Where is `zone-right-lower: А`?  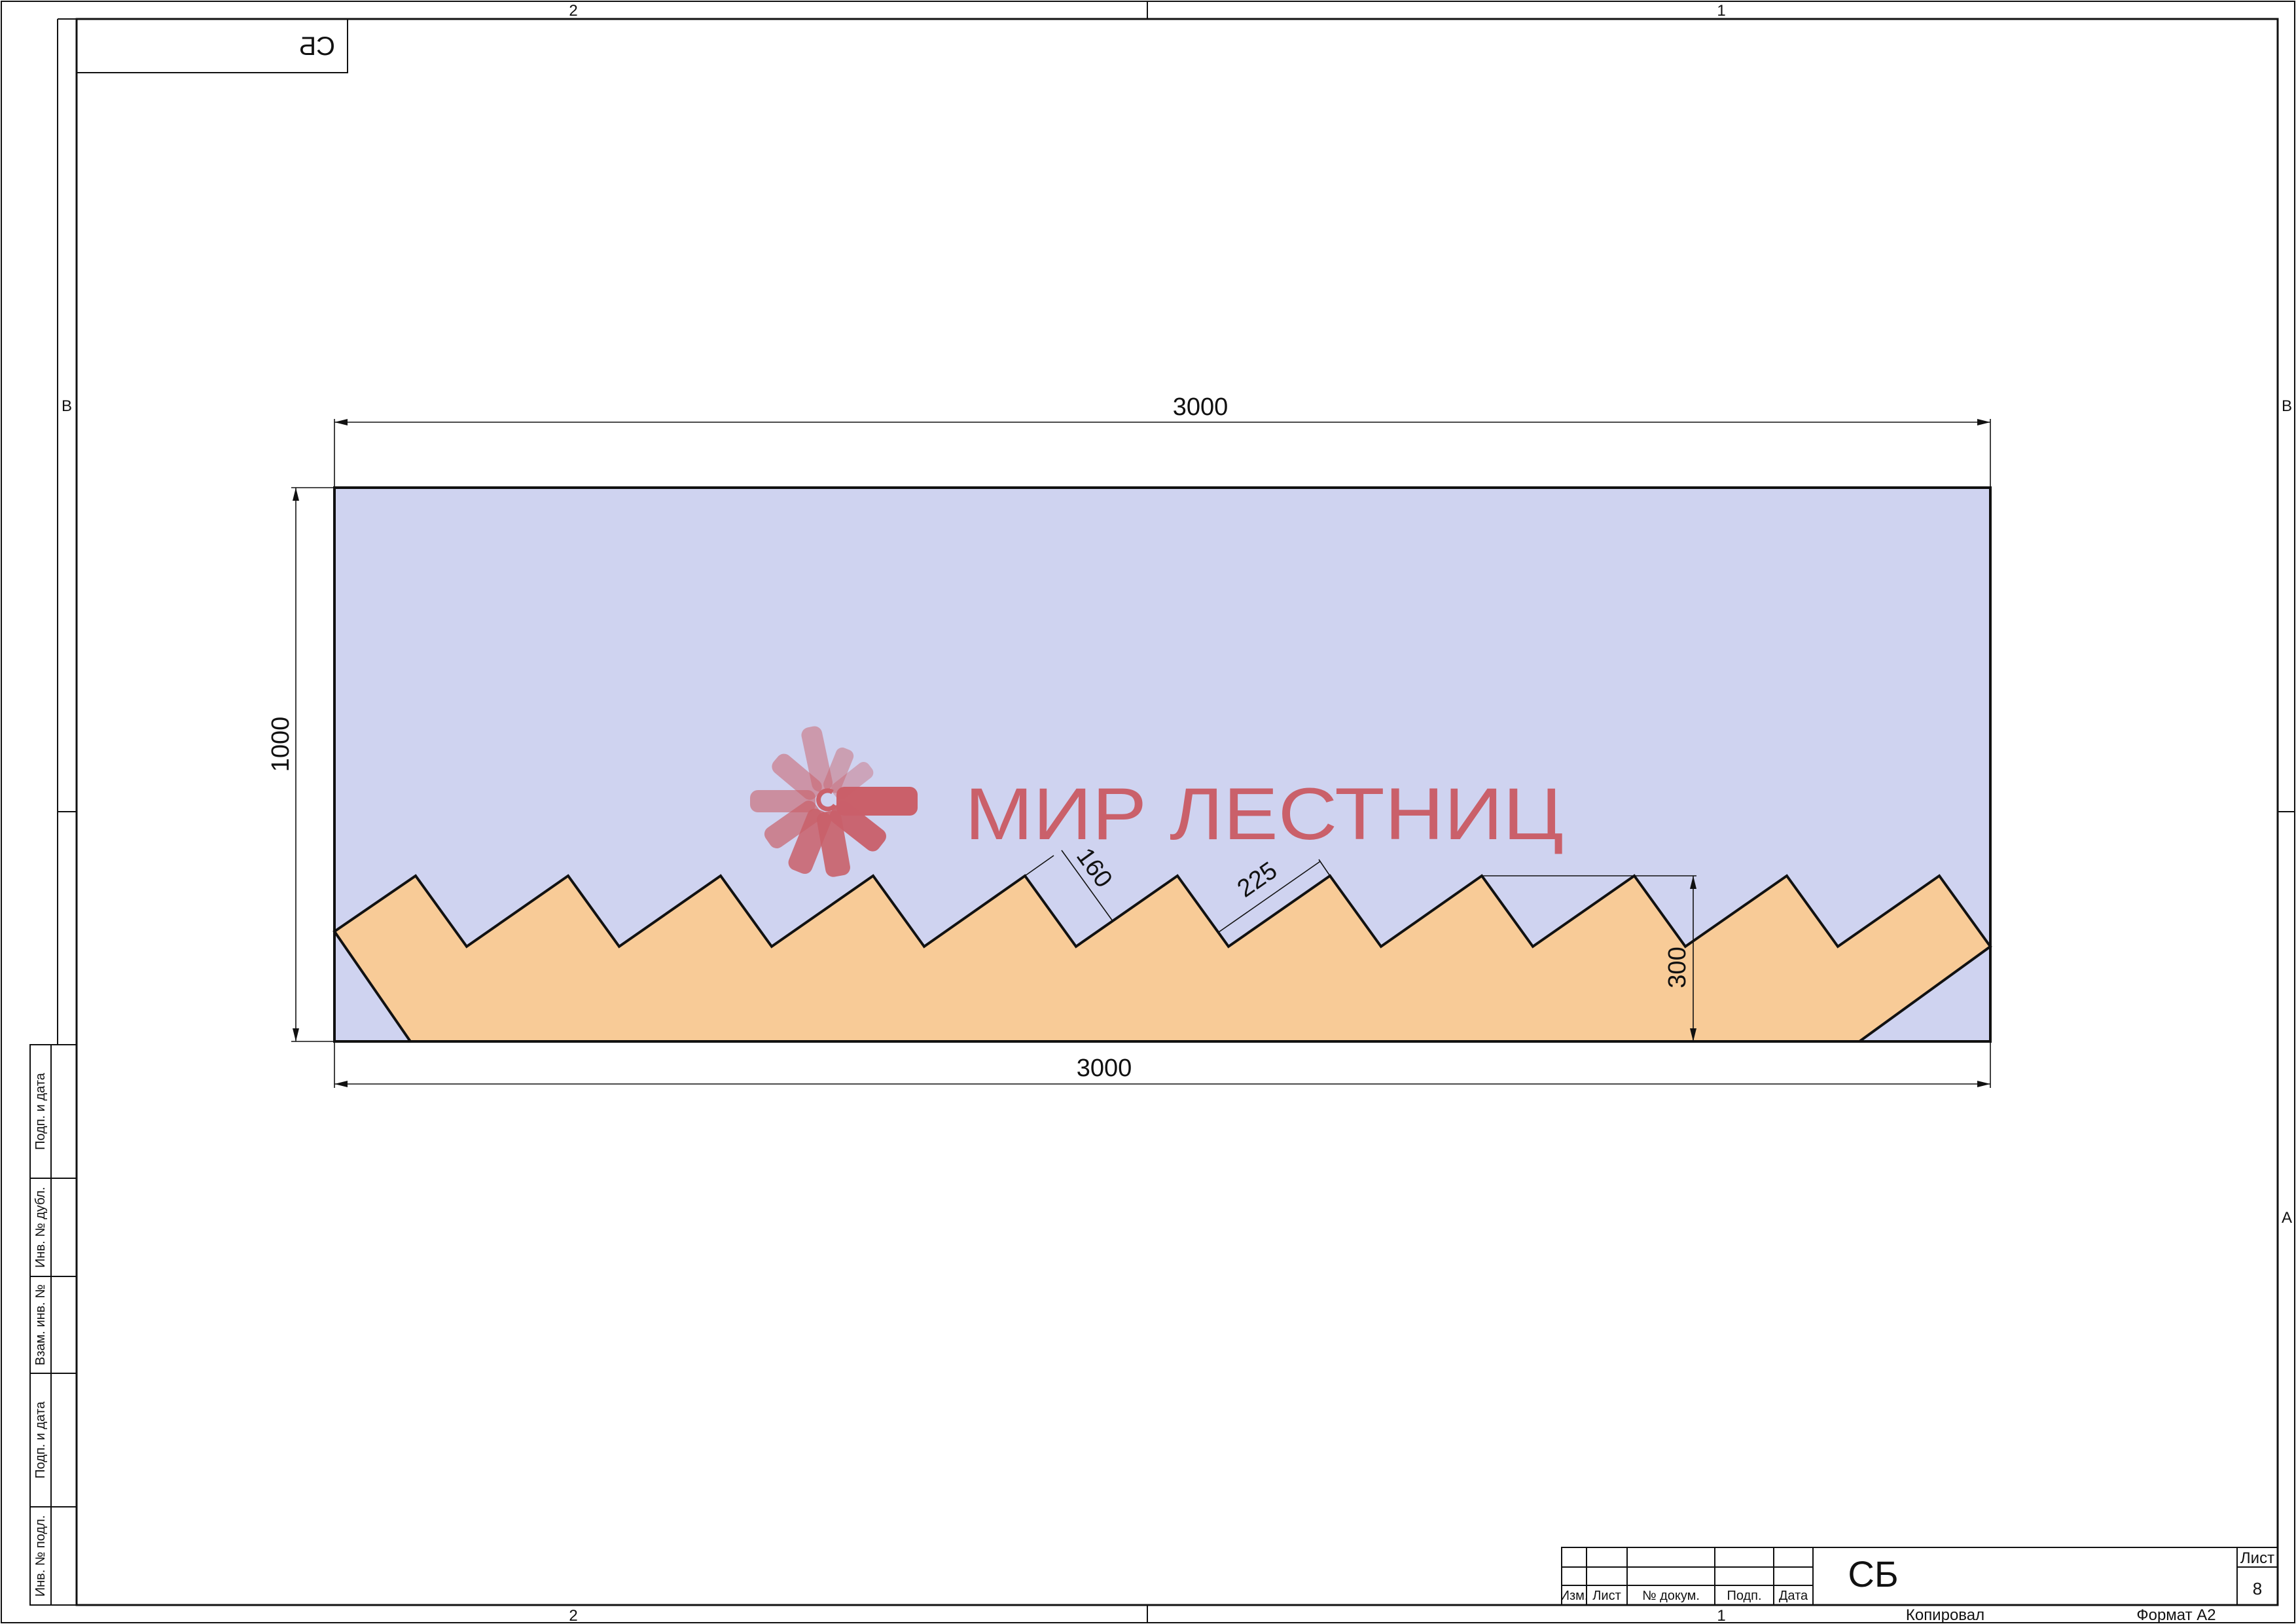
zone-right-lower: А is located at coordinates (2287, 1218).